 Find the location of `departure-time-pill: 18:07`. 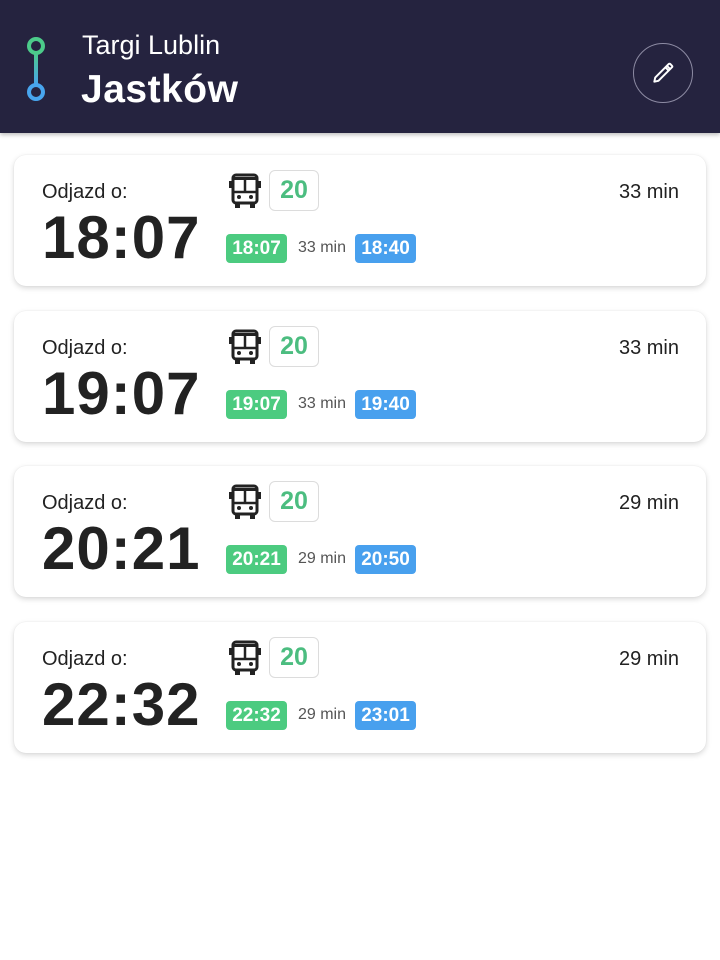

departure-time-pill: 18:07 is located at coordinates (256, 248).